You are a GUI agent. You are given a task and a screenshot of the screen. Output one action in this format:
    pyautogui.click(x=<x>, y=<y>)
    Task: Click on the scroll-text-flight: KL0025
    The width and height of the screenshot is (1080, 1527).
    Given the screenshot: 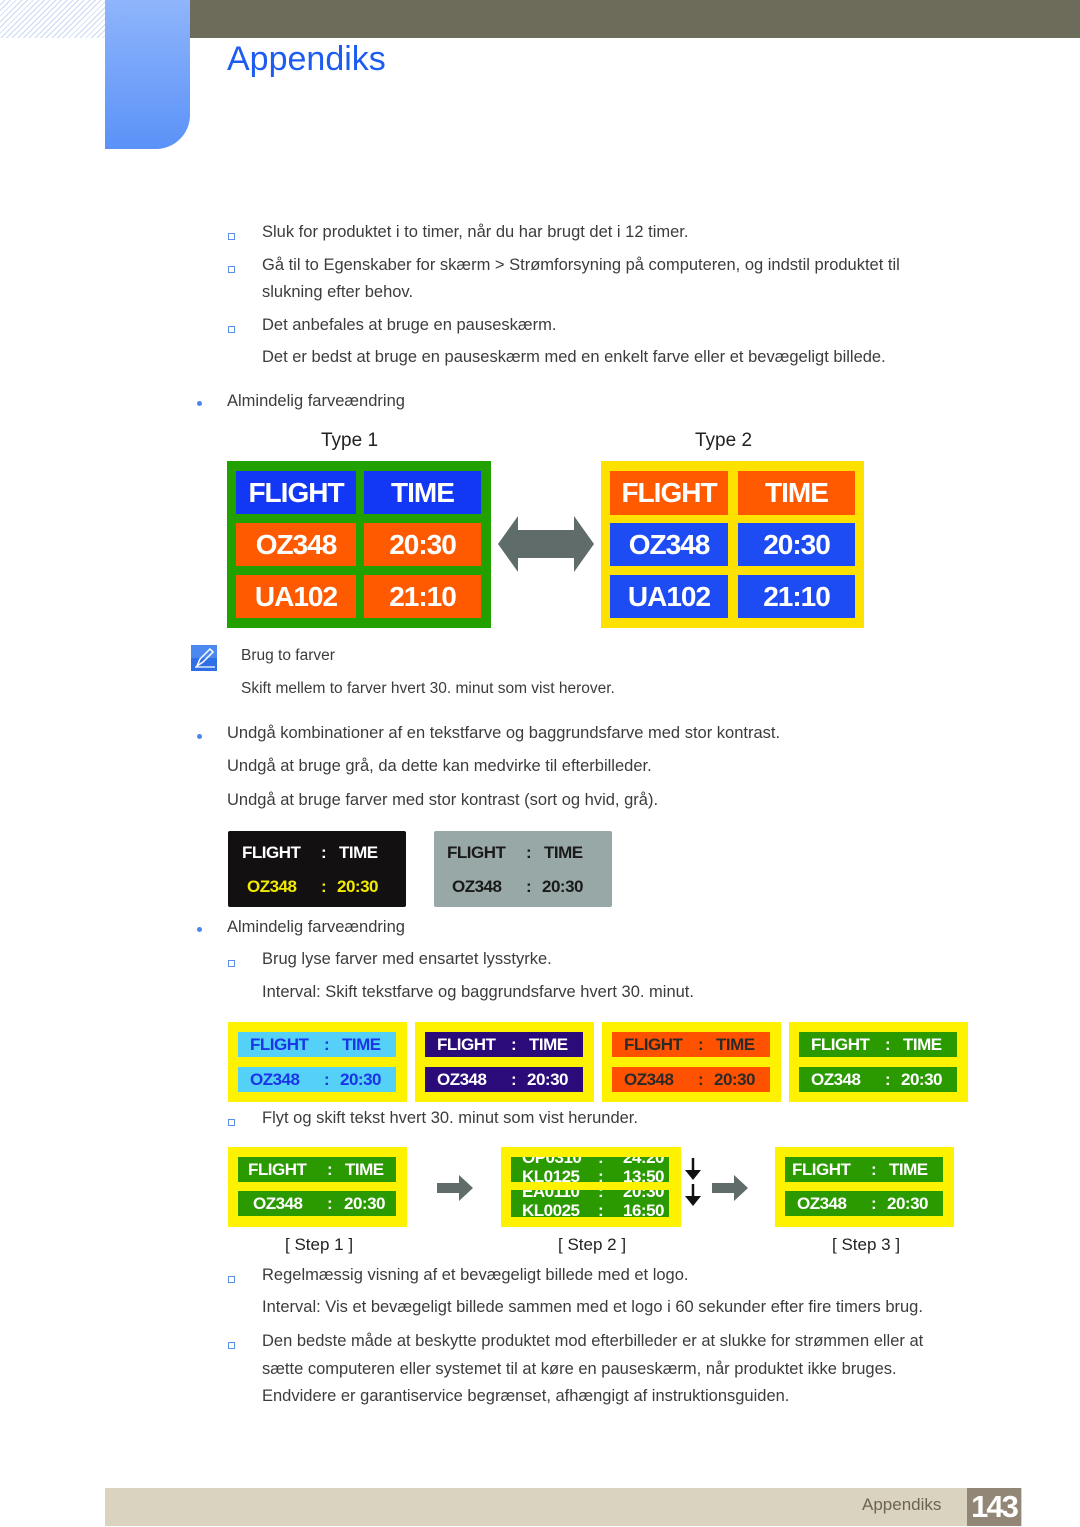 What is the action you would take?
    pyautogui.click(x=551, y=1209)
    